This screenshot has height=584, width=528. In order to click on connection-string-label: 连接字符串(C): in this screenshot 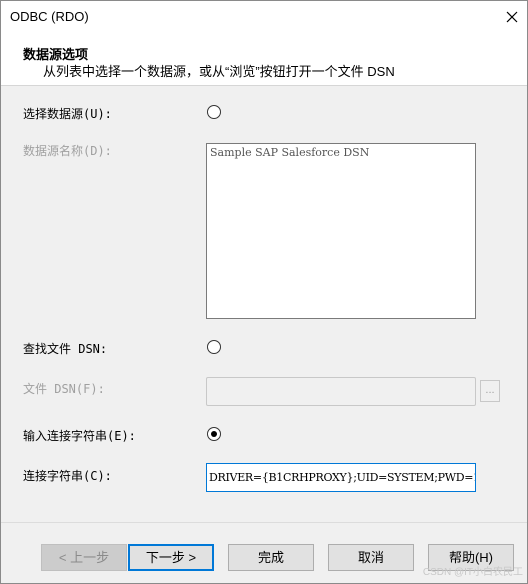, I will do `click(67, 476)`.